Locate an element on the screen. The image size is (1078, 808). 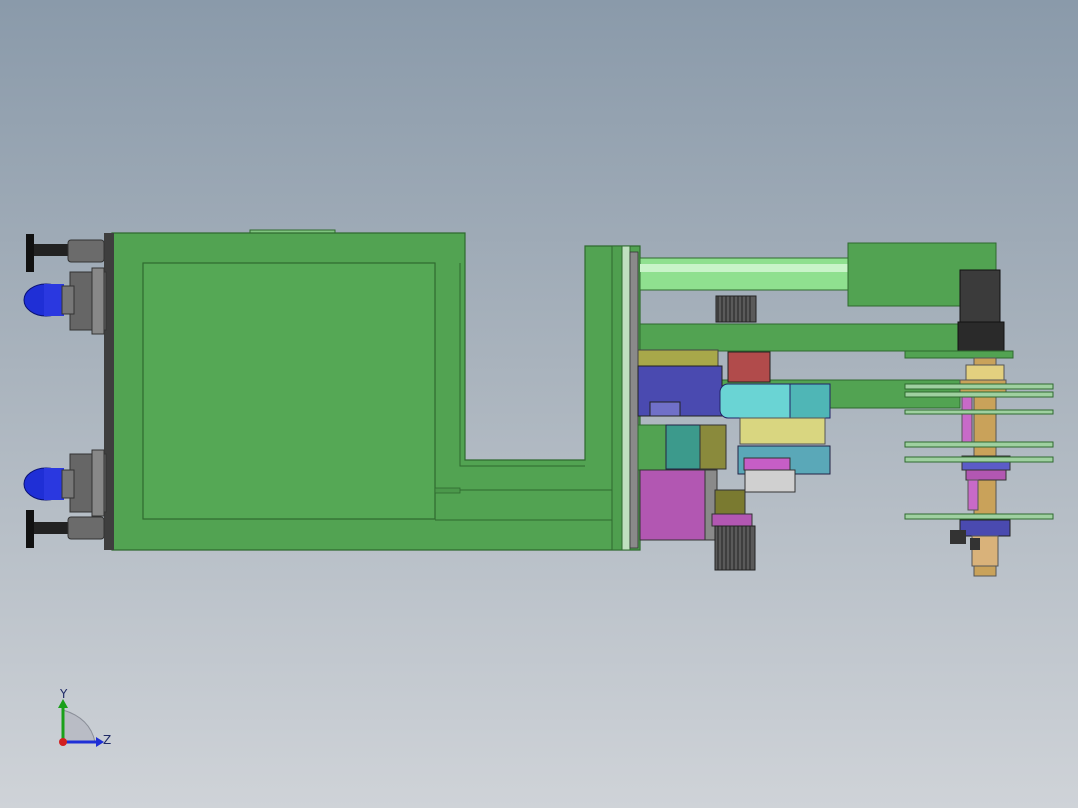
caster-top is located at coordinates (65, 301).